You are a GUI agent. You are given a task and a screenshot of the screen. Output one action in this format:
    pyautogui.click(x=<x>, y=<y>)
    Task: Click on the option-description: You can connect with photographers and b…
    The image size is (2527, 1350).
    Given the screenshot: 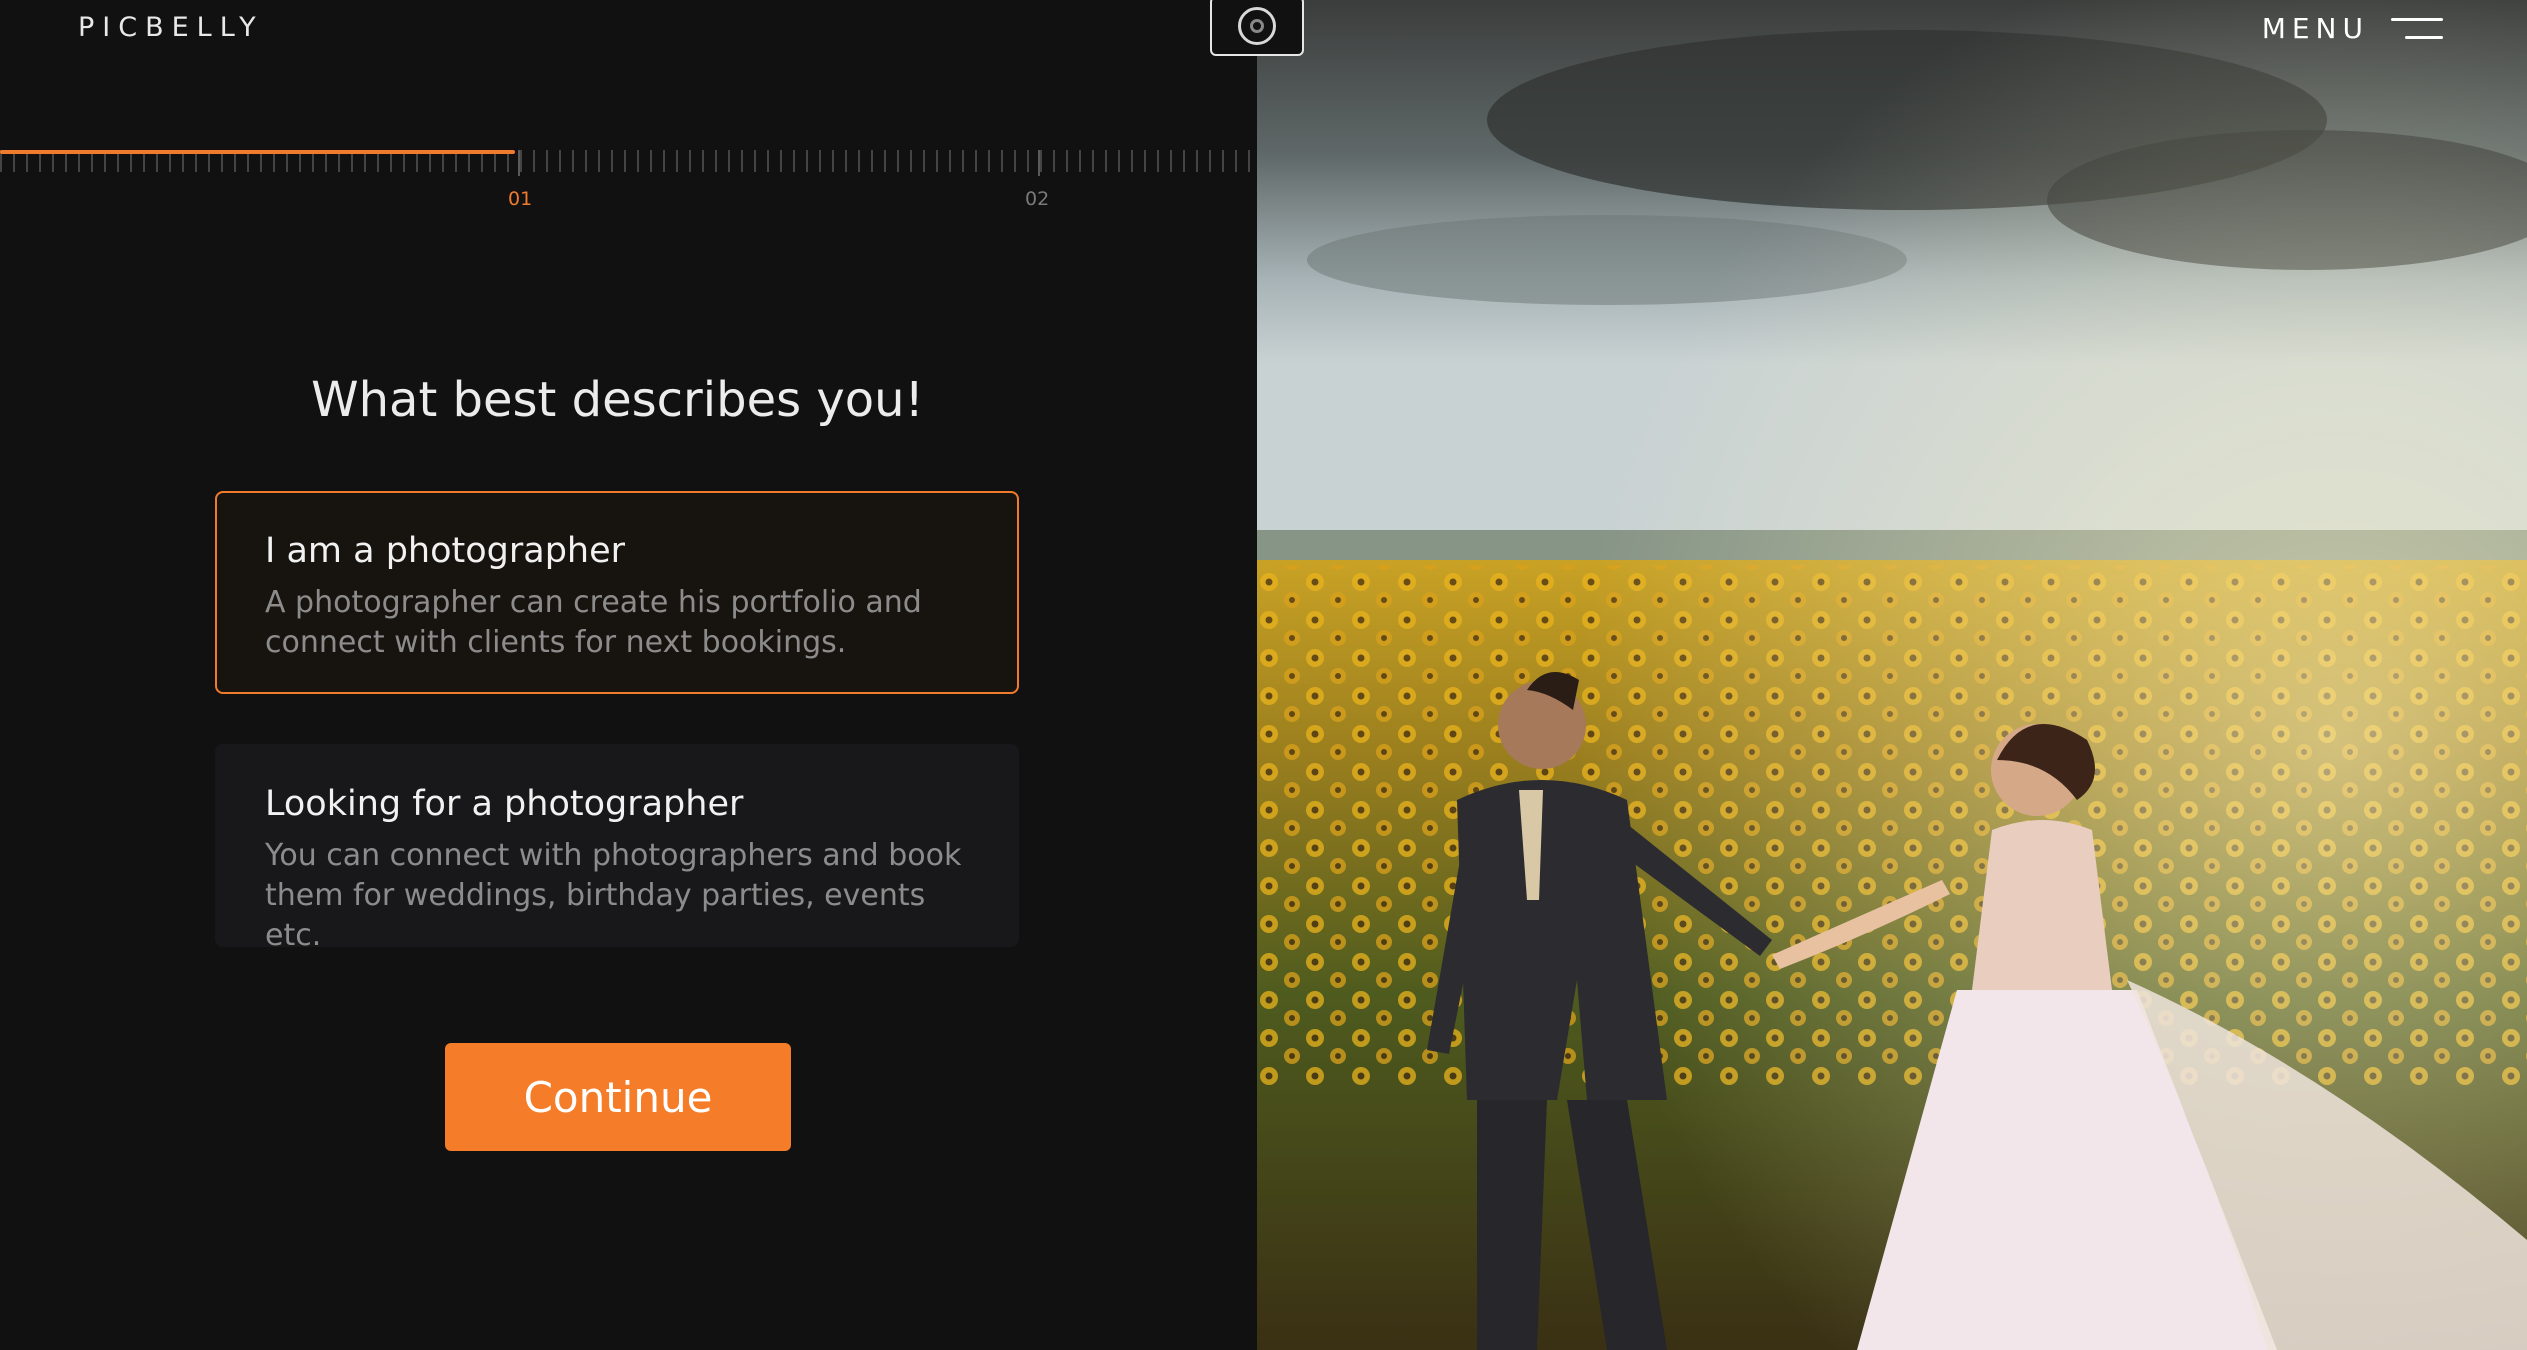 What is the action you would take?
    pyautogui.click(x=613, y=895)
    